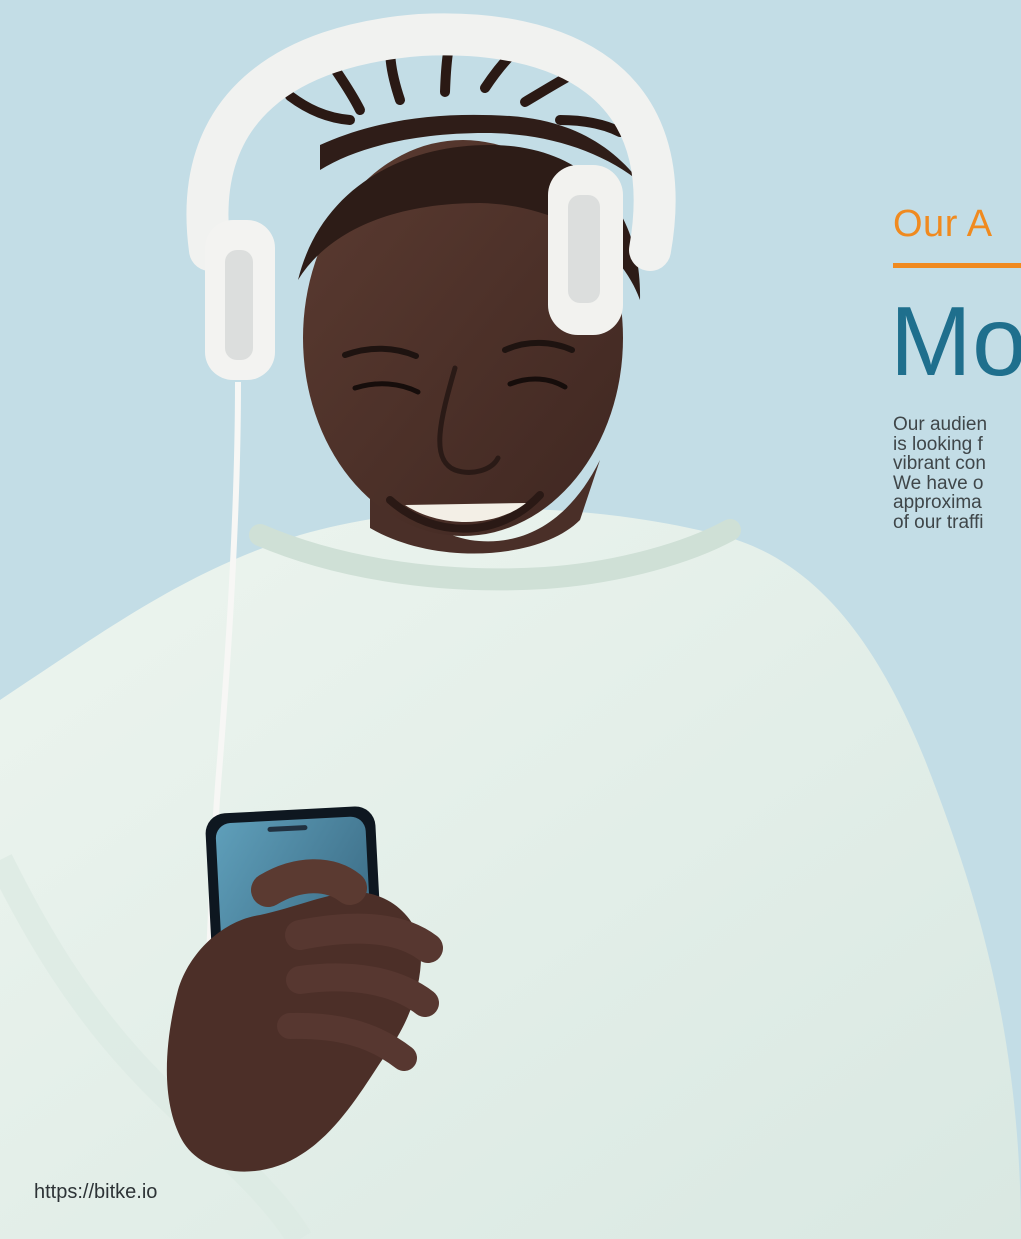  I want to click on body-line-3: vibrant con, so click(939, 463).